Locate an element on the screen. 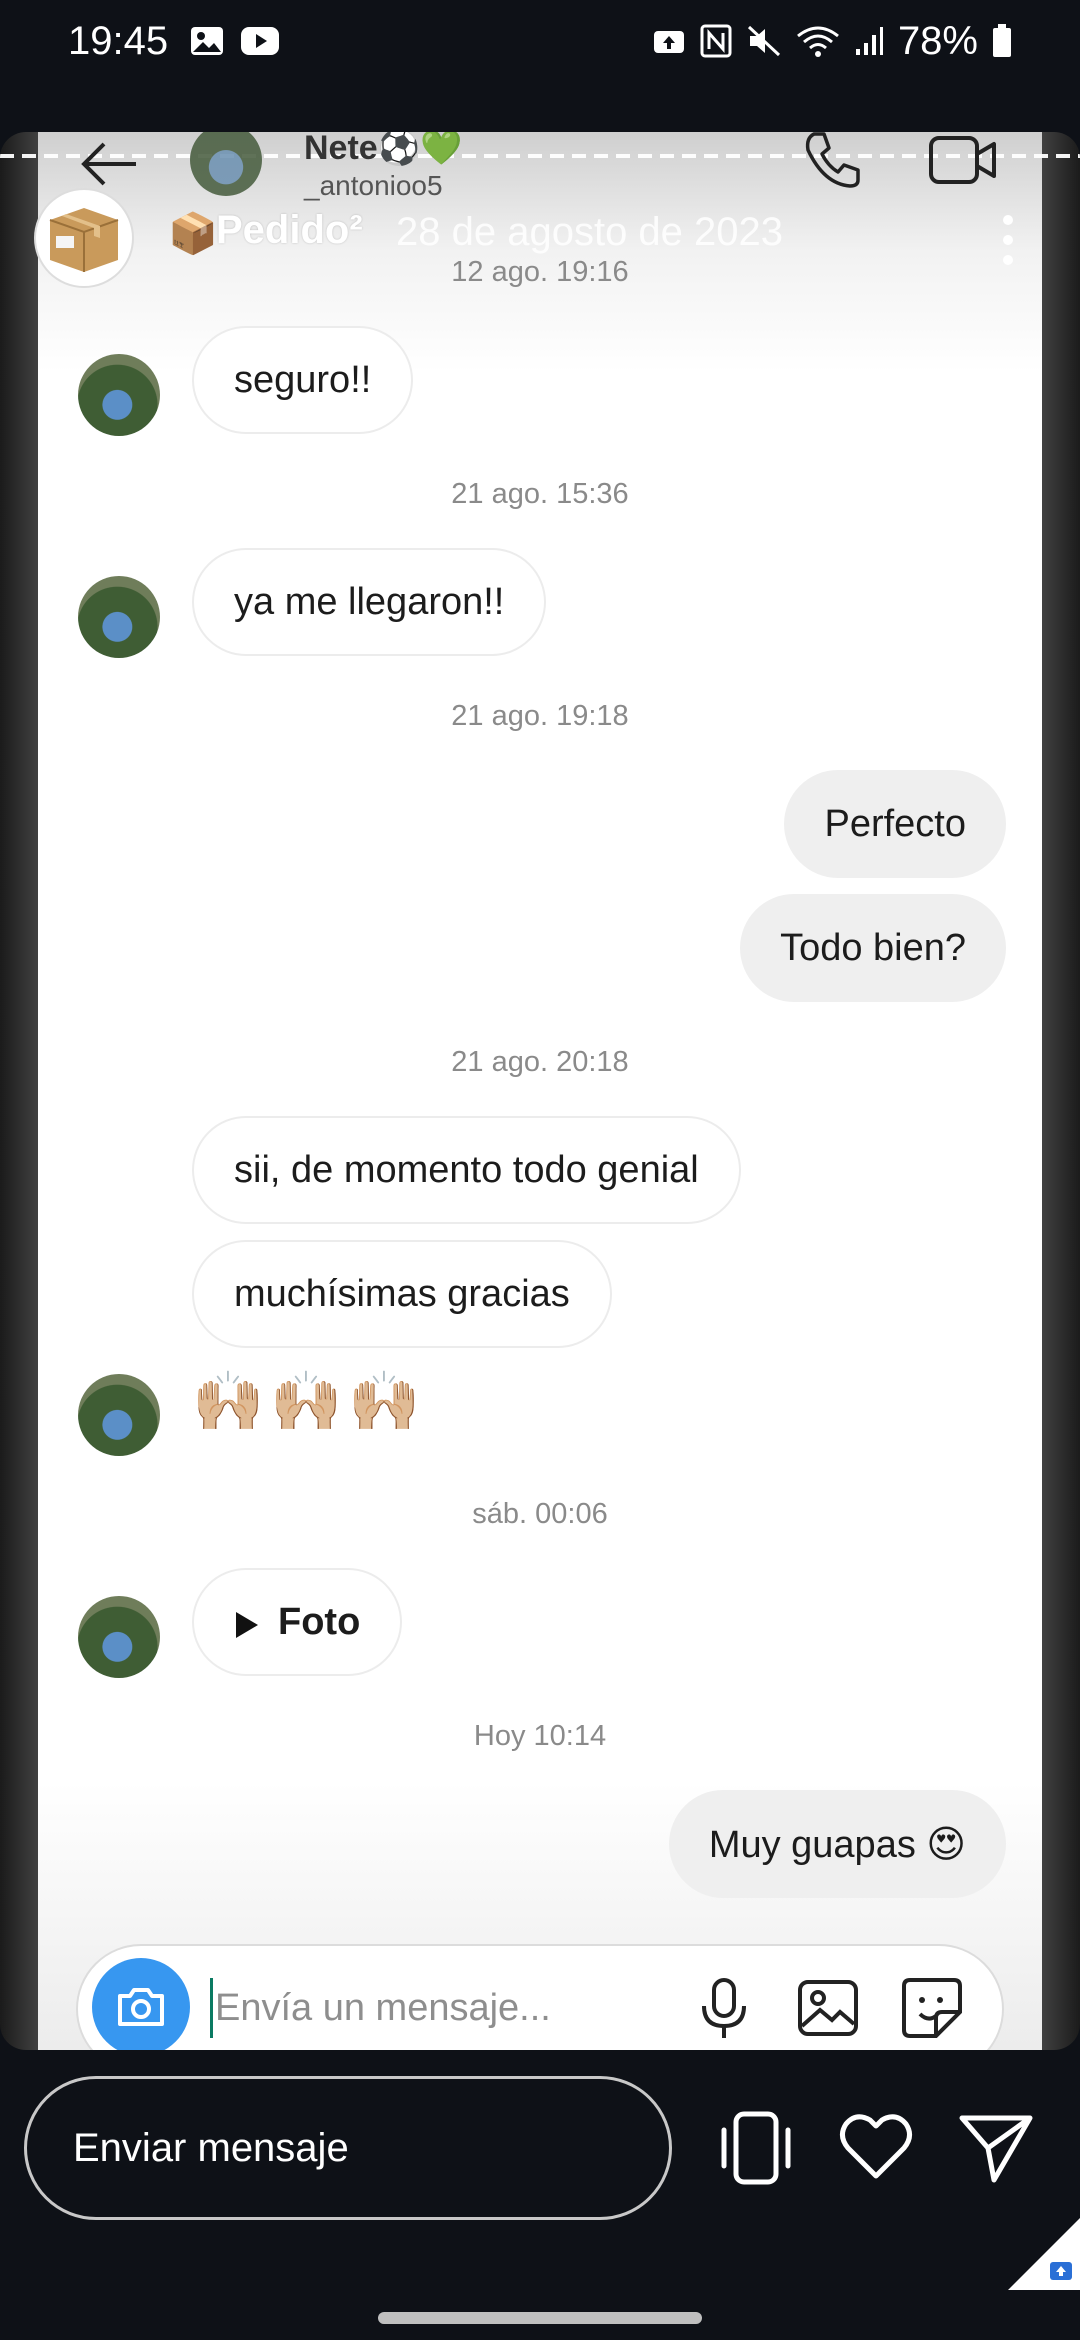 This screenshot has width=1080, height=2340. message-timestamp: 21 ago. 15:36 is located at coordinates (540, 494).